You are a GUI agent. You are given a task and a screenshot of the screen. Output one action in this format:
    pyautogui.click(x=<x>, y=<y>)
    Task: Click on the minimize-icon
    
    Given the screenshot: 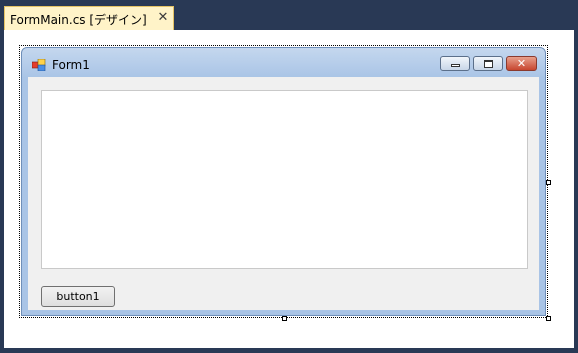 What is the action you would take?
    pyautogui.click(x=455, y=65)
    